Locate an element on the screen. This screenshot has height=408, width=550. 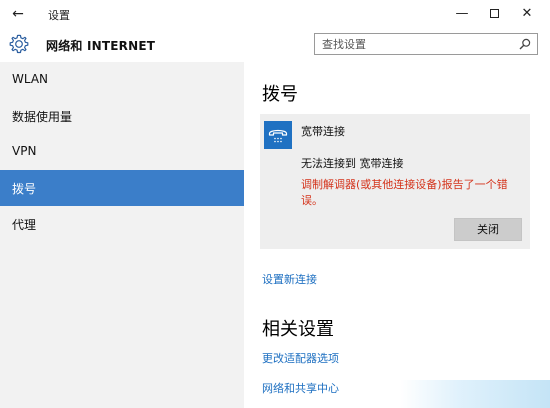
sidebar-item-label: 数据使用量 is located at coordinates (42, 117).